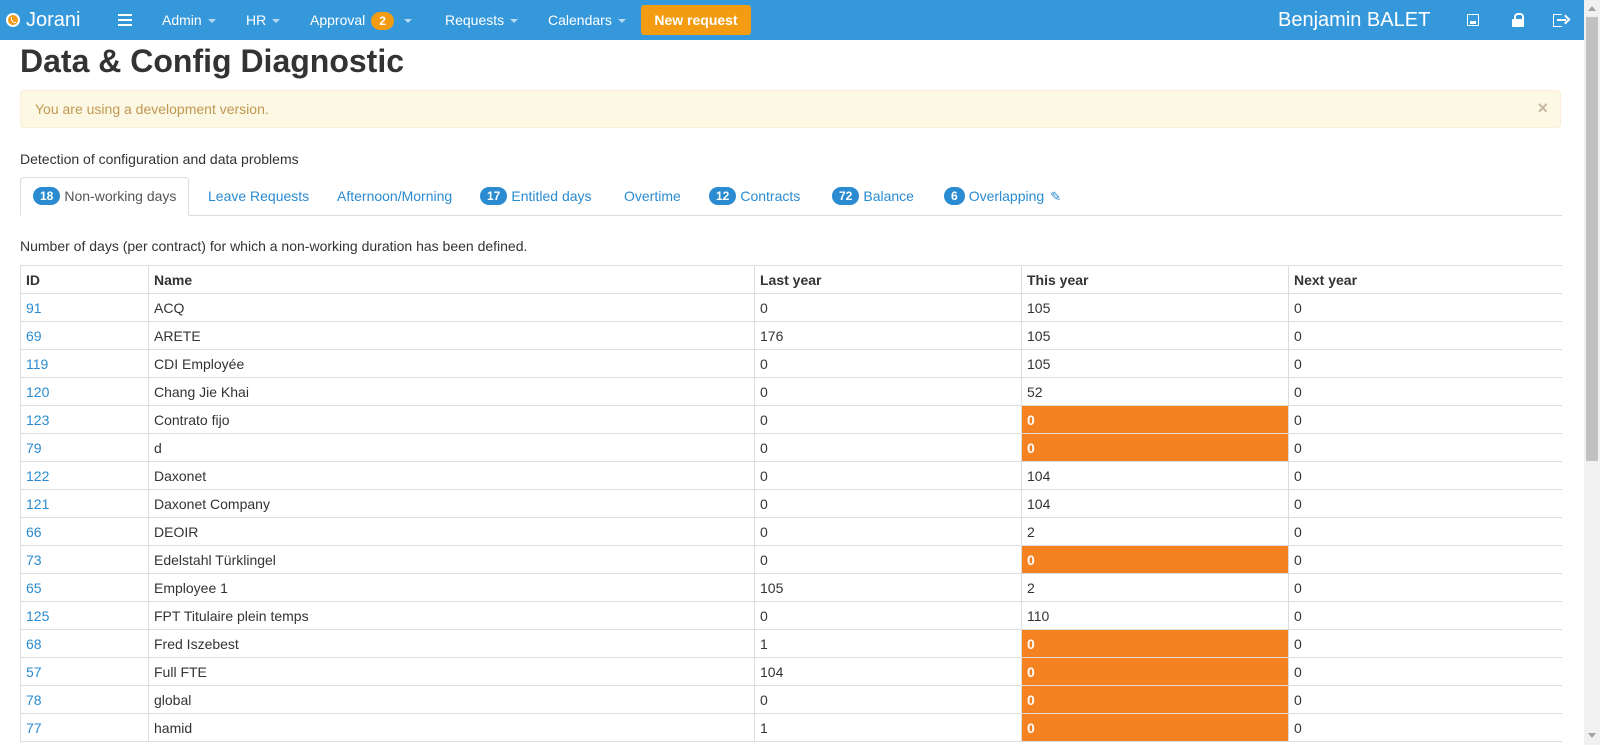 The width and height of the screenshot is (1600, 745). Describe the element at coordinates (791, 531) in the screenshot. I see `table-row: 66 DEOIR 0 2 0` at that location.